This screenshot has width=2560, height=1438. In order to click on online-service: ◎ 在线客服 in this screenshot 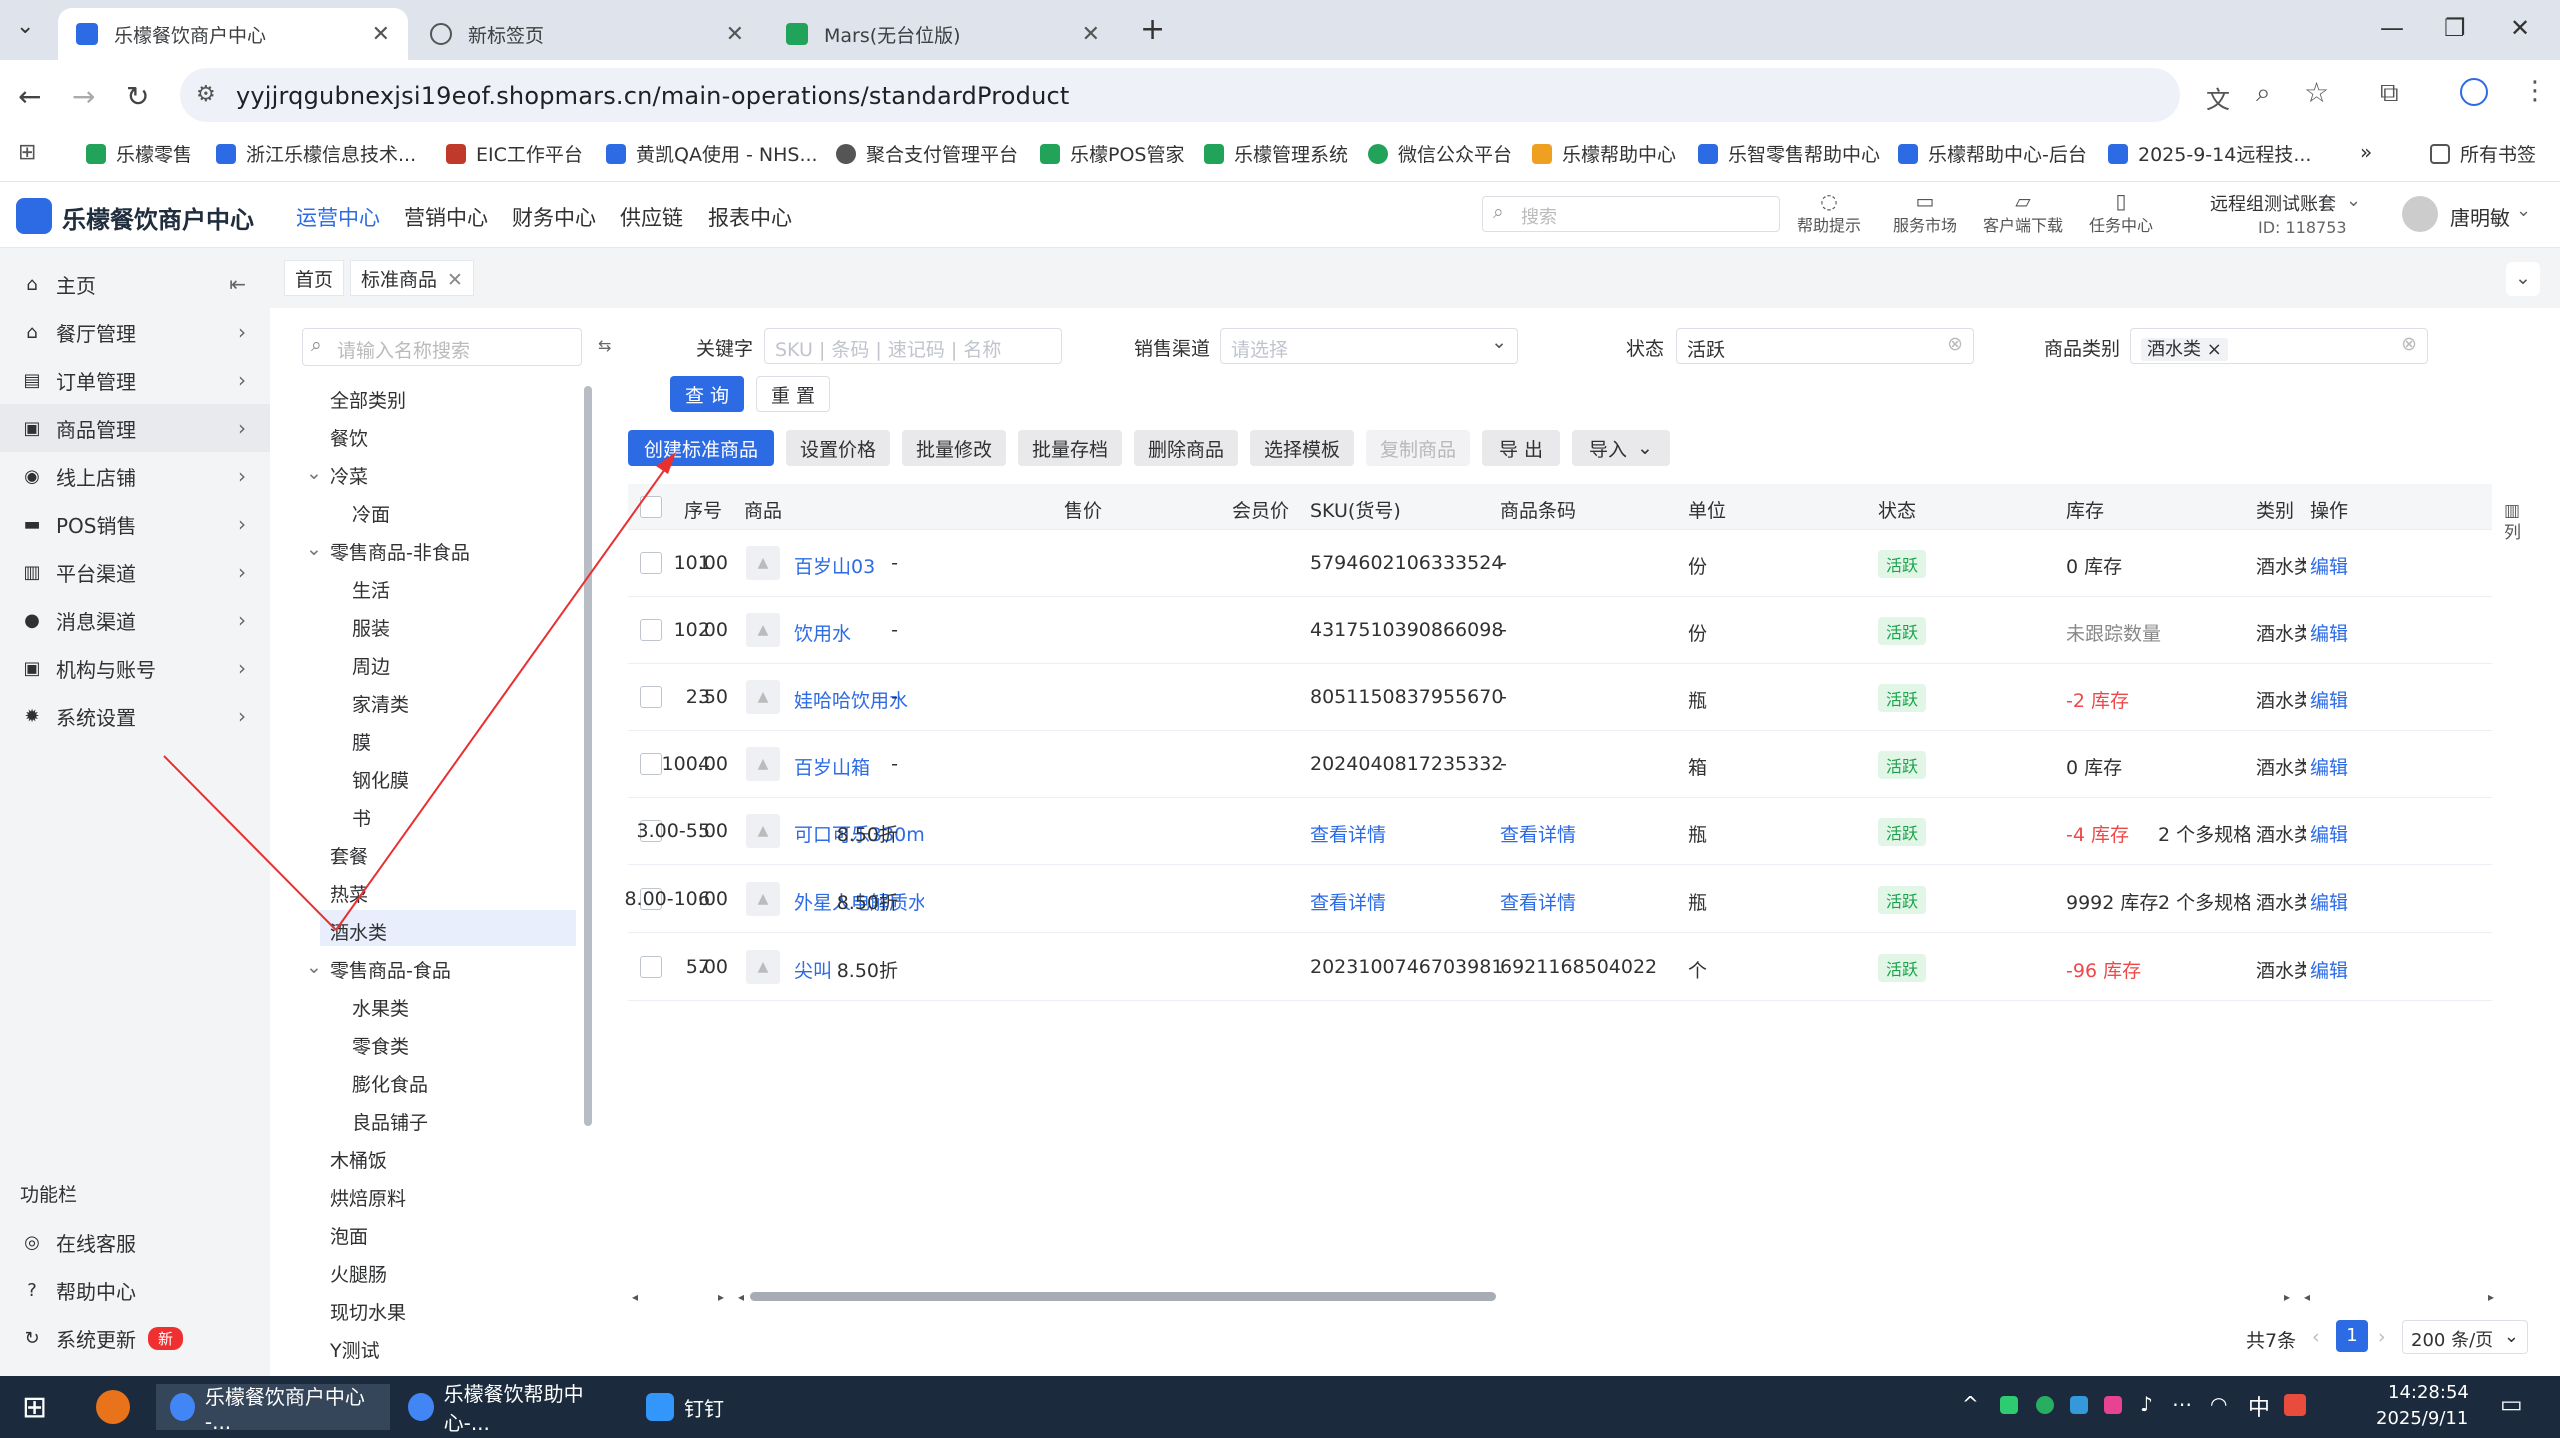, I will do `click(135, 1242)`.